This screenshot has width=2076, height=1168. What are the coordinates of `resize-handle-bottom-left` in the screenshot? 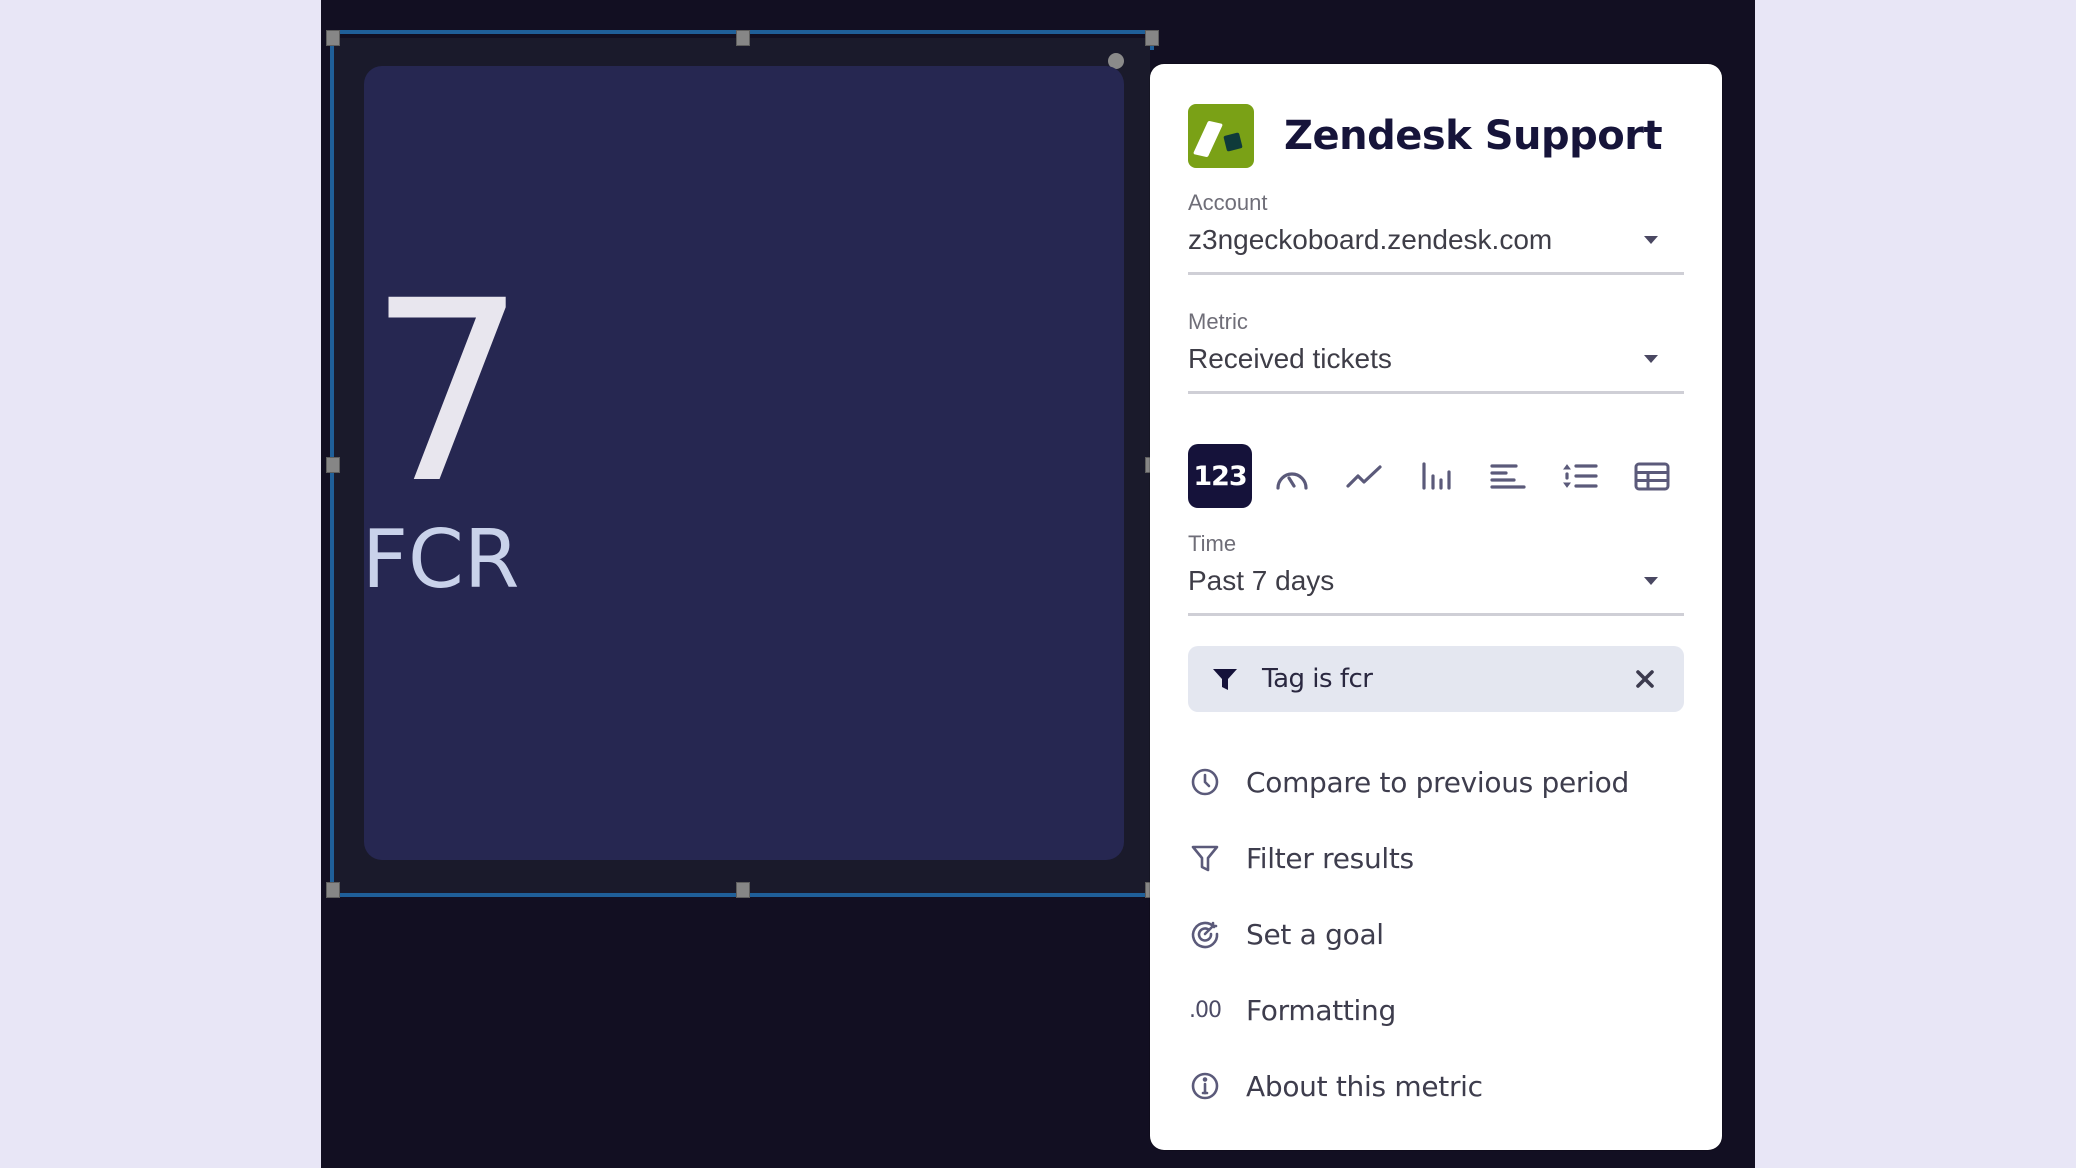 It's located at (333, 890).